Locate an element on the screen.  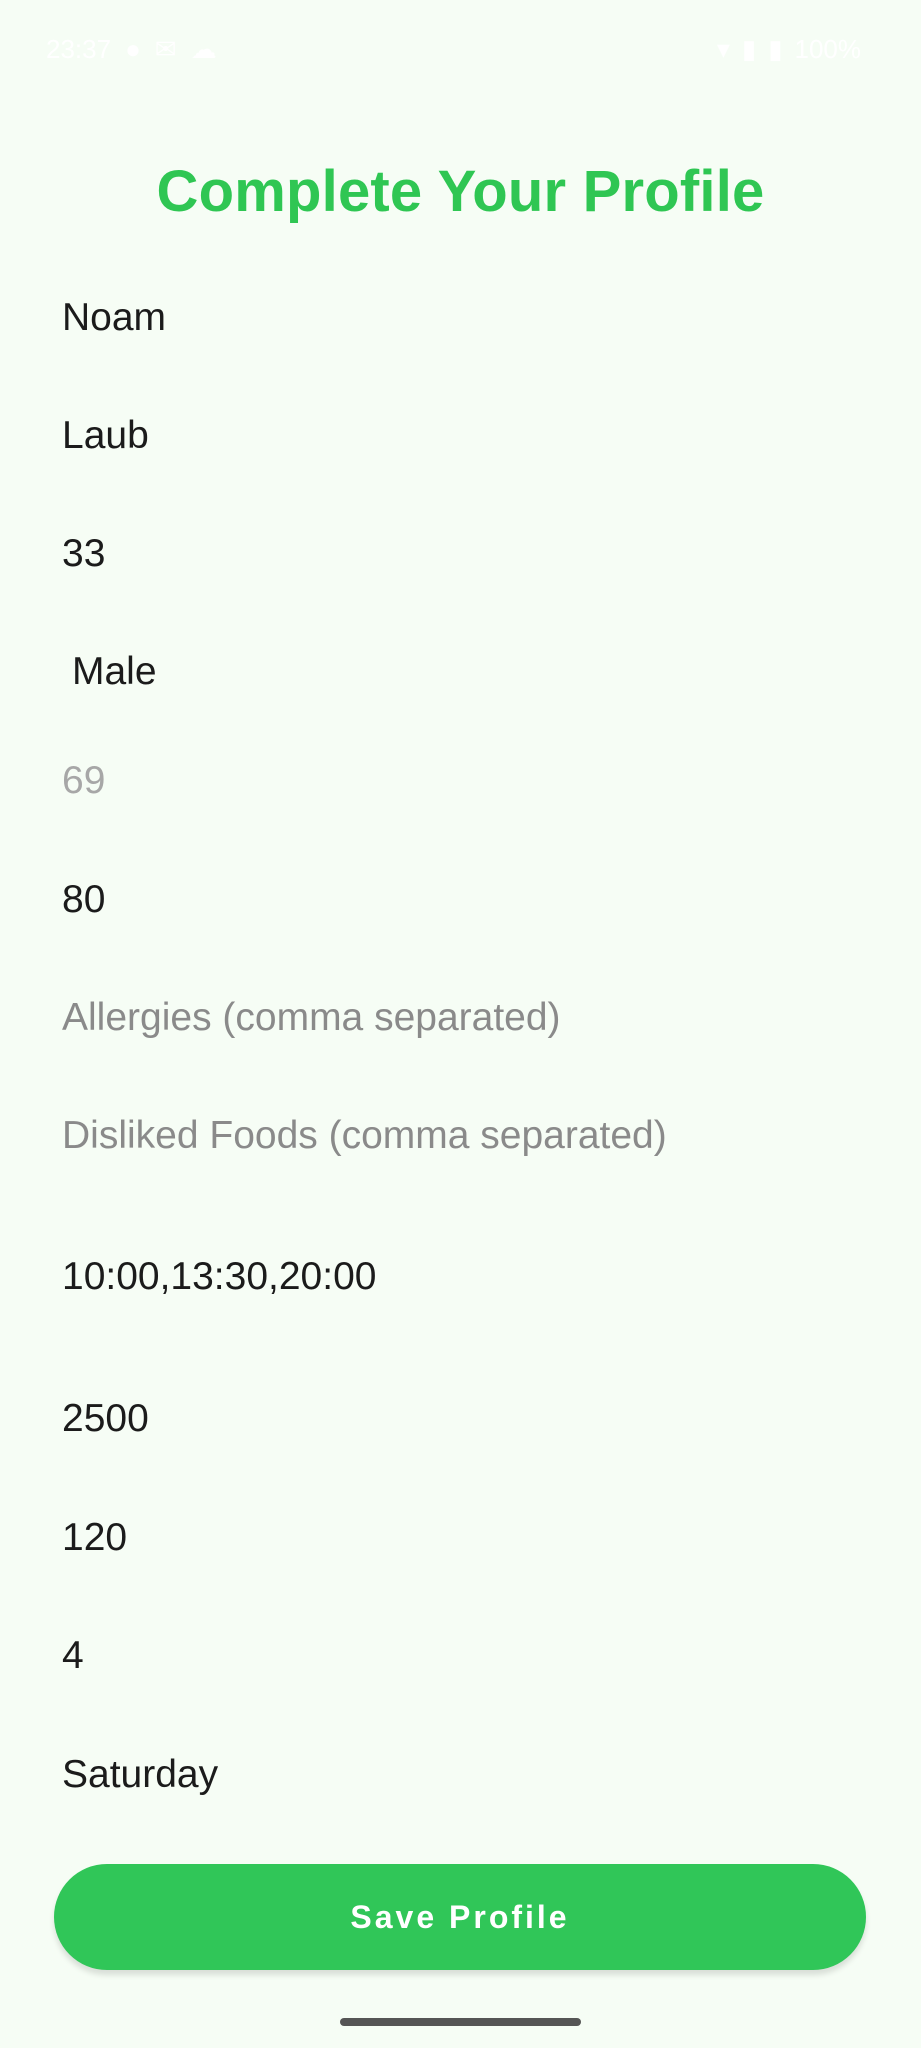
notification-icon: ● is located at coordinates (133, 49).